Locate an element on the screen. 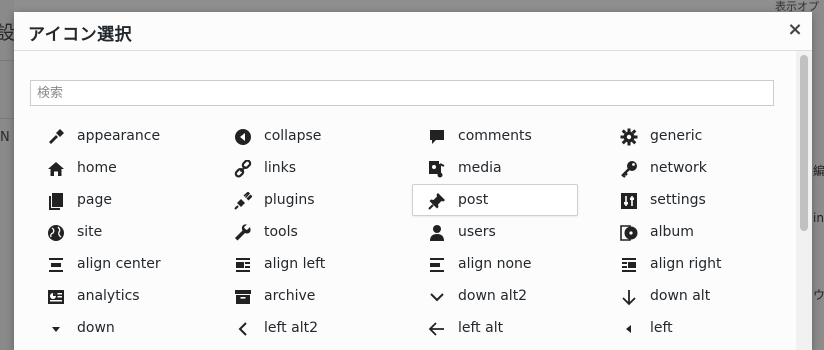  scrollbar is located at coordinates (804, 200).